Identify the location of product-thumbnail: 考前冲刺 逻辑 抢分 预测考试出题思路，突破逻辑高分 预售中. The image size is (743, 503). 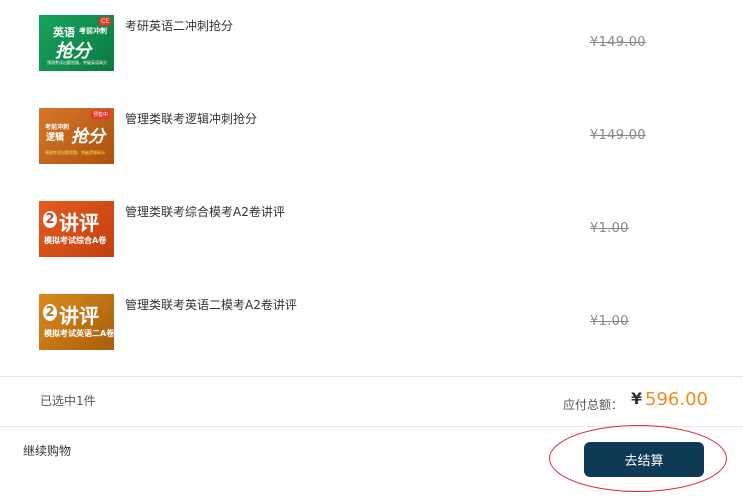
(76, 136).